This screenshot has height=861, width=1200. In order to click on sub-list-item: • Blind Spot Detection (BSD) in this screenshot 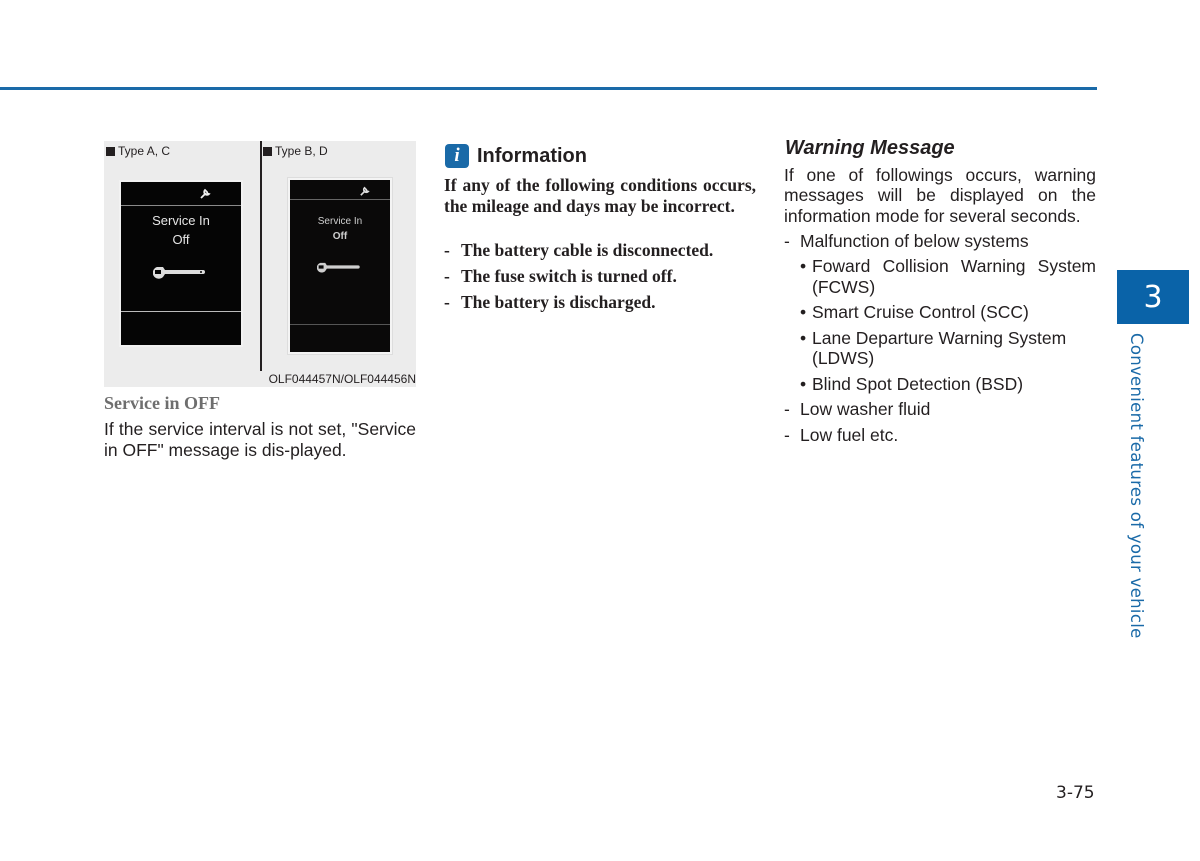, I will do `click(912, 383)`.